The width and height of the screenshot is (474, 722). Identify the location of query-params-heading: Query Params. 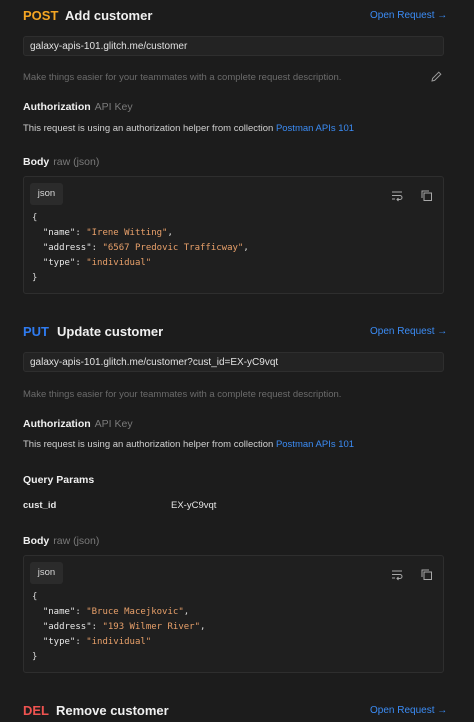
(59, 480).